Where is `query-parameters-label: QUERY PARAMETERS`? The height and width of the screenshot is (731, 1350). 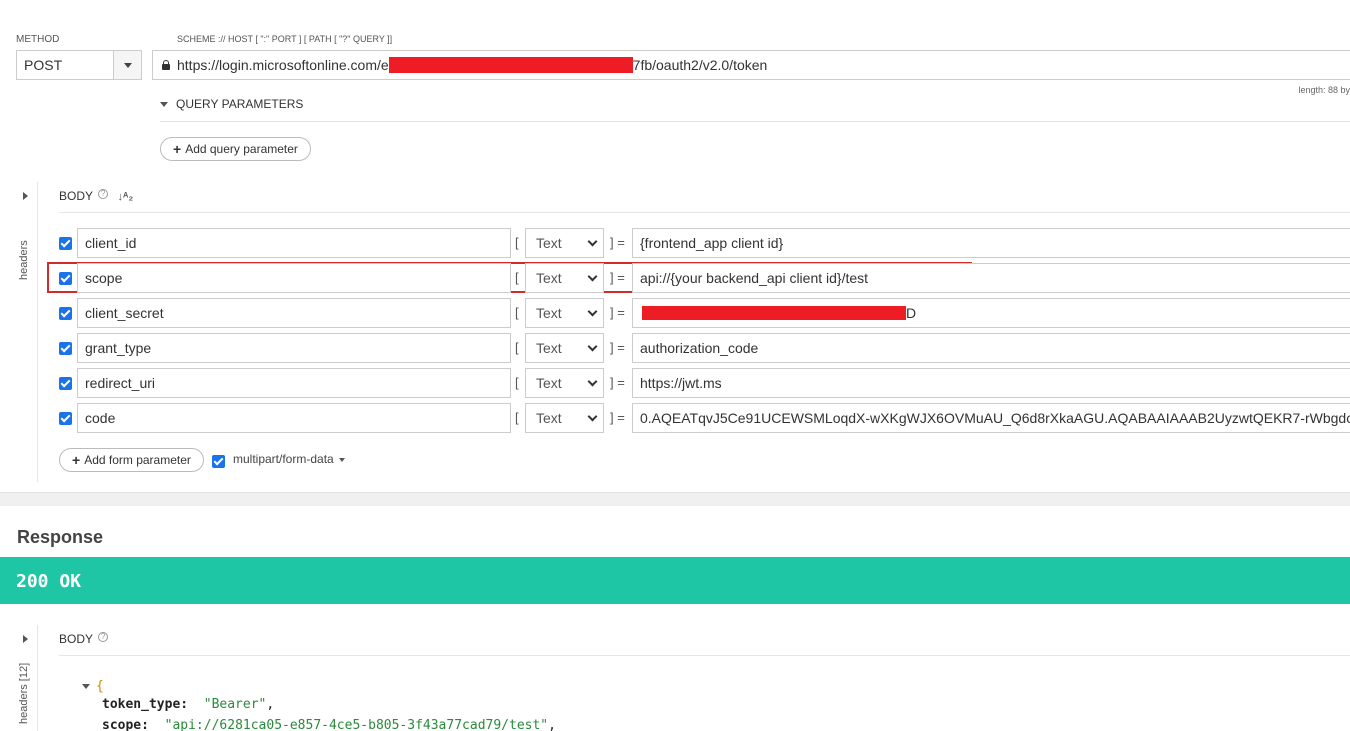
query-parameters-label: QUERY PARAMETERS is located at coordinates (240, 104).